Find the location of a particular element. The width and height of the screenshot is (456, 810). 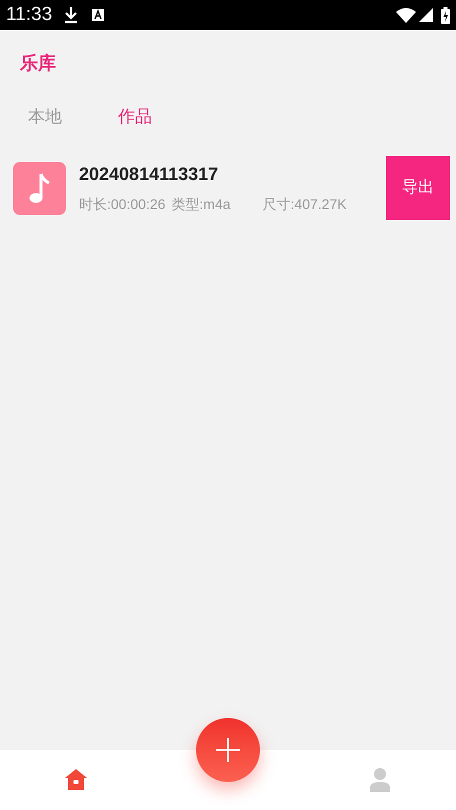

export-button: 导出 is located at coordinates (418, 188).